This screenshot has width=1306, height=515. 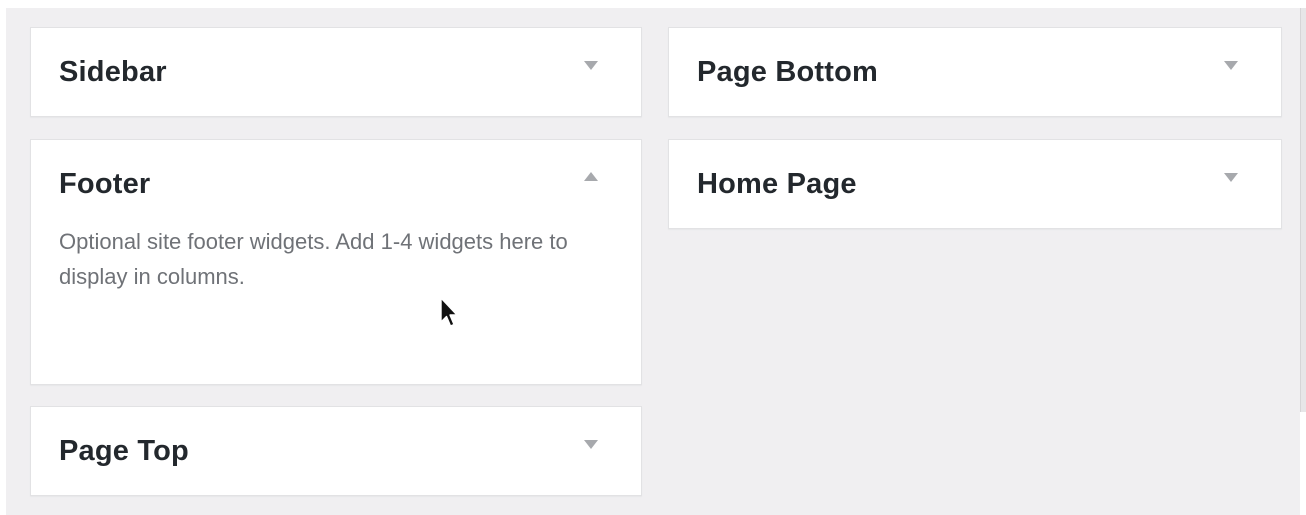 I want to click on caret-up-icon, so click(x=591, y=177).